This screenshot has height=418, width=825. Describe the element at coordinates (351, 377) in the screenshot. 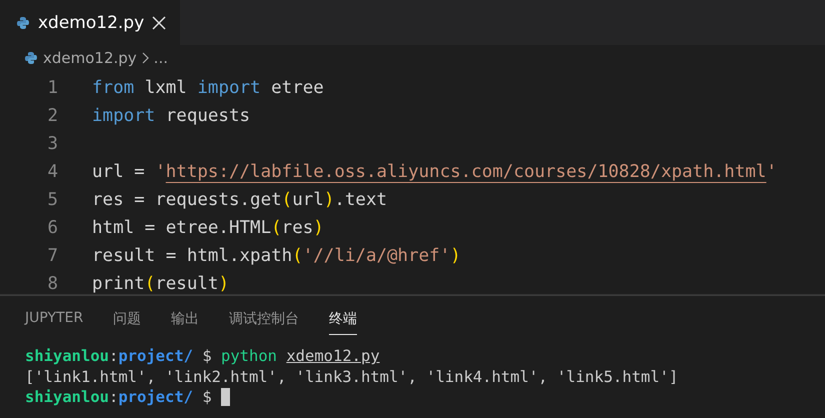

I see `terminal-line: ['link1.html', 'link2.html', 'link3.html', 'link4.html', 'link5.html']` at that location.